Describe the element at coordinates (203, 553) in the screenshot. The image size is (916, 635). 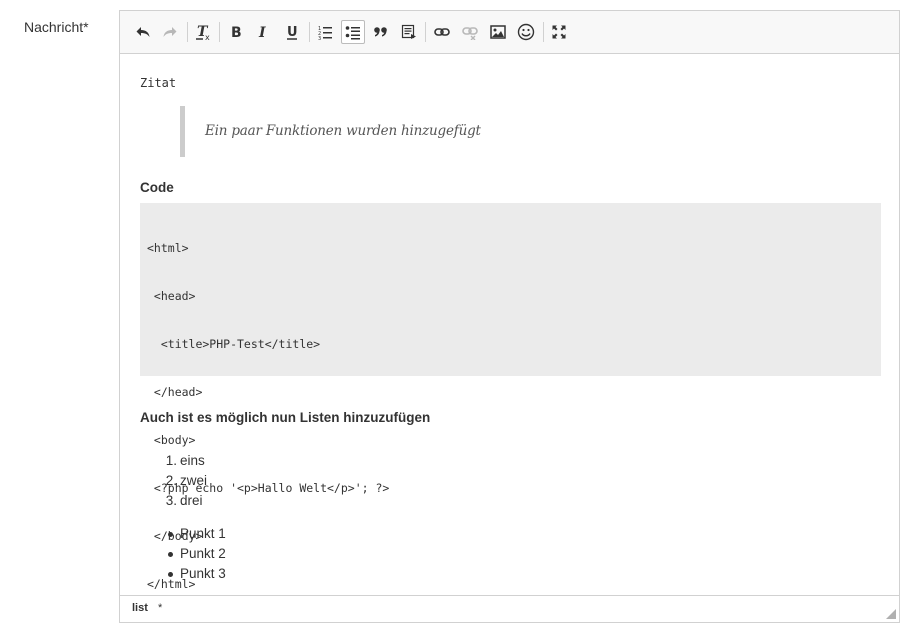
I see `list-item-text: Punkt 2` at that location.